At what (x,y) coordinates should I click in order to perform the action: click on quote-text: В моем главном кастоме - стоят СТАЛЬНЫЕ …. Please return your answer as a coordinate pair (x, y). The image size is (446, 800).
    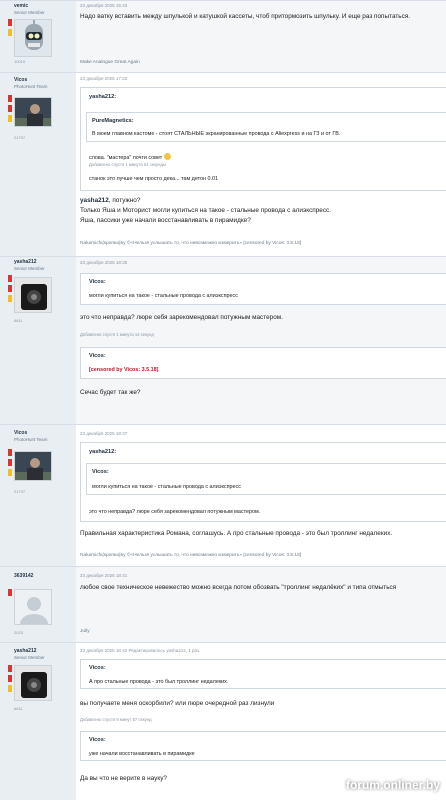
    Looking at the image, I should click on (216, 134).